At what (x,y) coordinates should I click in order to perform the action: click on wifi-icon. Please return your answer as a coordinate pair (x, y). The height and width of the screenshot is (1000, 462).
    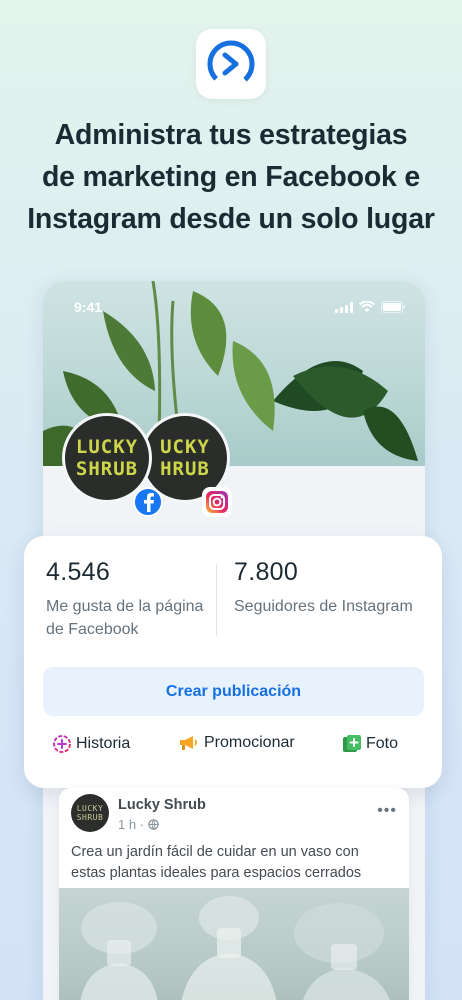
    Looking at the image, I should click on (367, 306).